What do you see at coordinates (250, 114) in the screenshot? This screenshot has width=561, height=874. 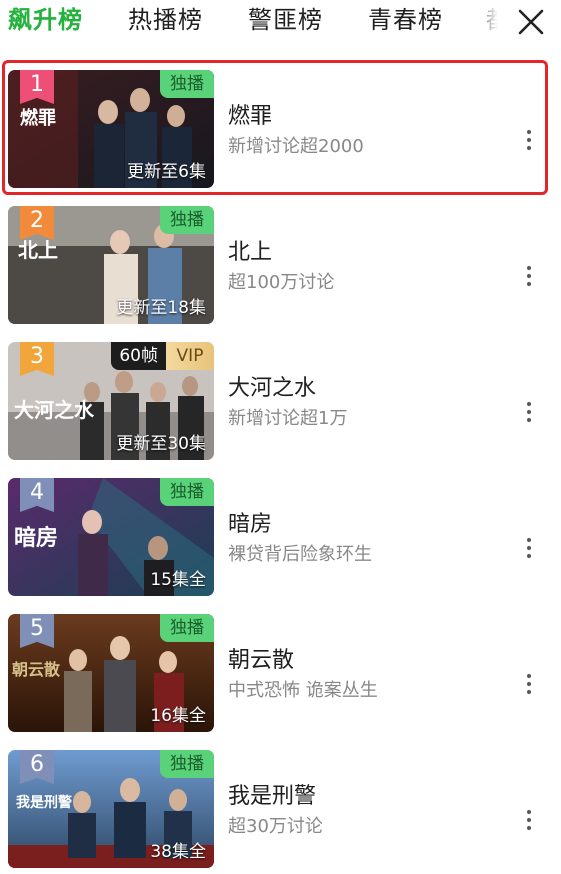 I see `item-title: 燃罪` at bounding box center [250, 114].